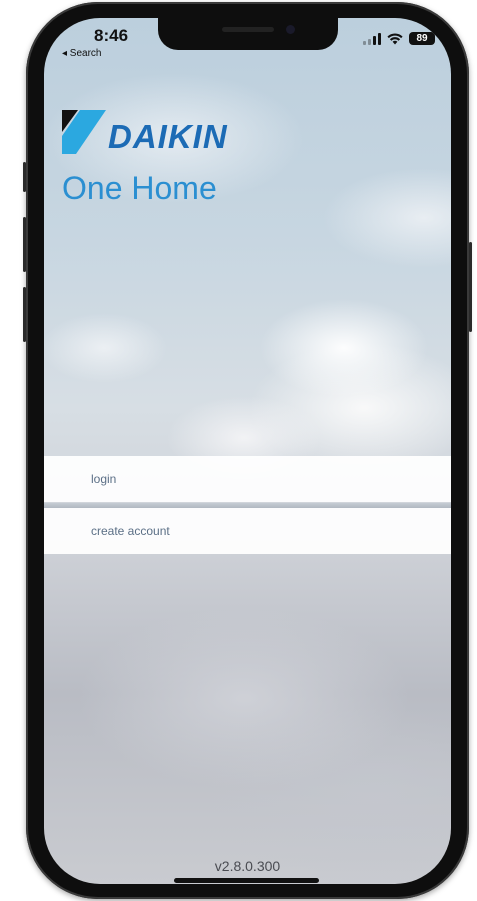  What do you see at coordinates (372, 38) in the screenshot?
I see `cellular-signal-icon` at bounding box center [372, 38].